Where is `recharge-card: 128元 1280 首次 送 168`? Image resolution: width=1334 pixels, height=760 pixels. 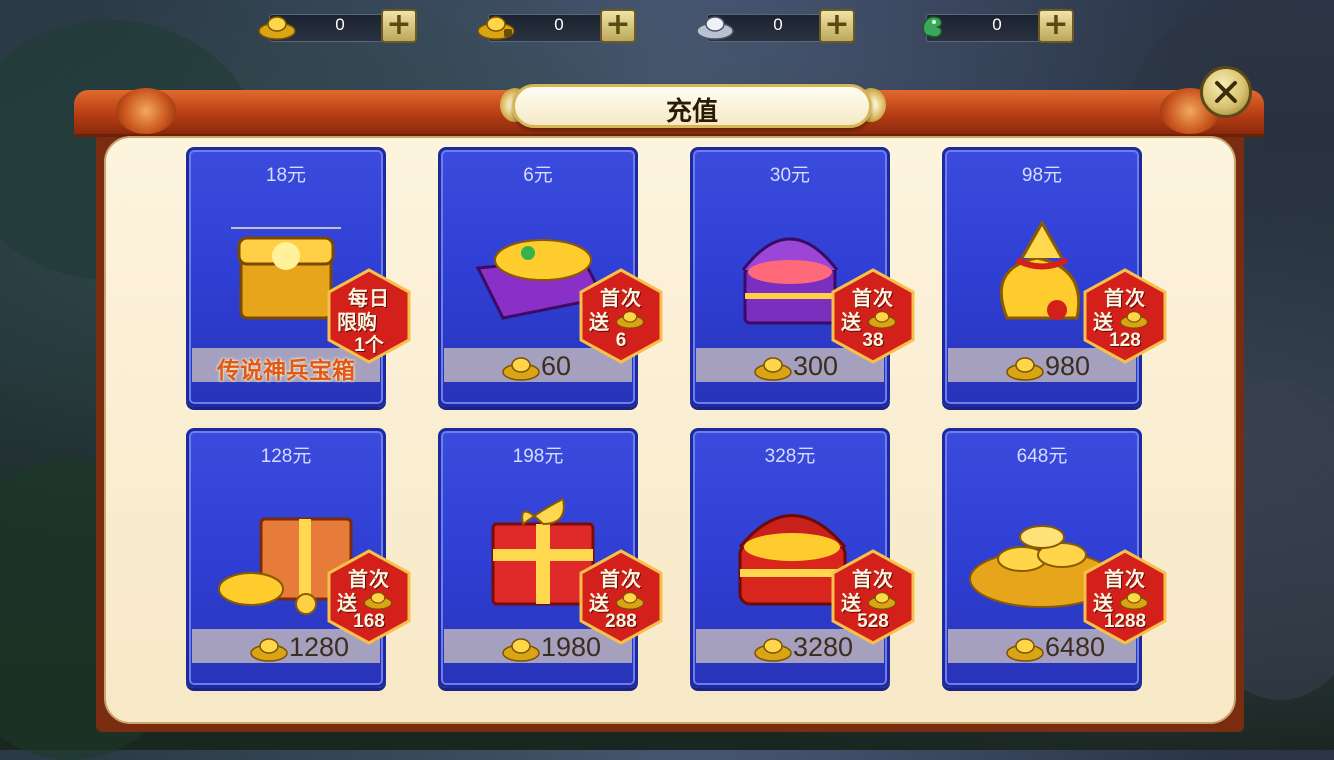 recharge-card: 128元 1280 首次 送 168 is located at coordinates (298, 558).